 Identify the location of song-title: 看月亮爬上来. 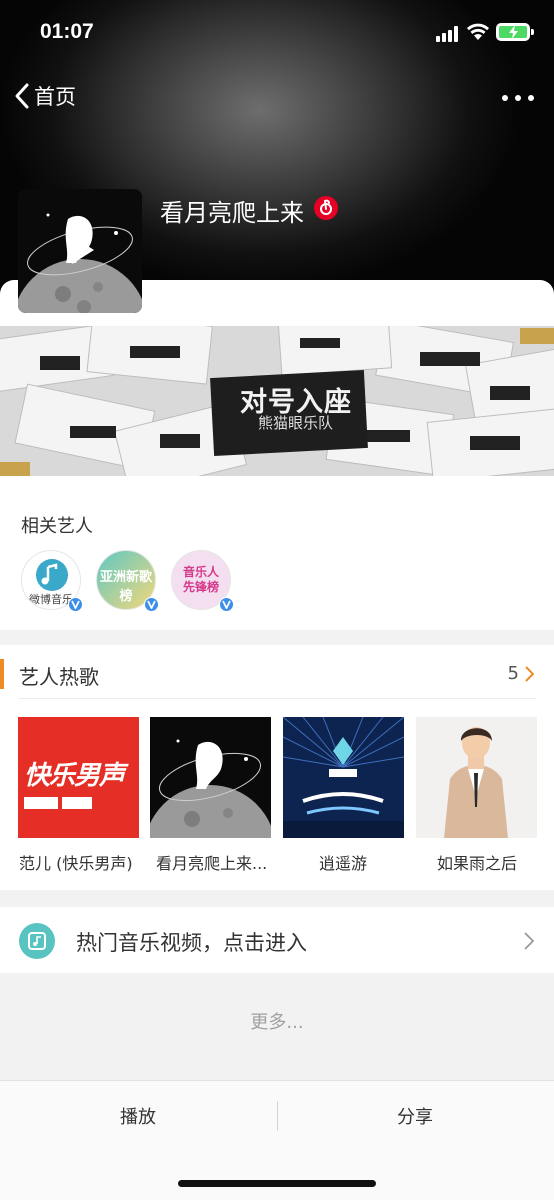
(232, 213).